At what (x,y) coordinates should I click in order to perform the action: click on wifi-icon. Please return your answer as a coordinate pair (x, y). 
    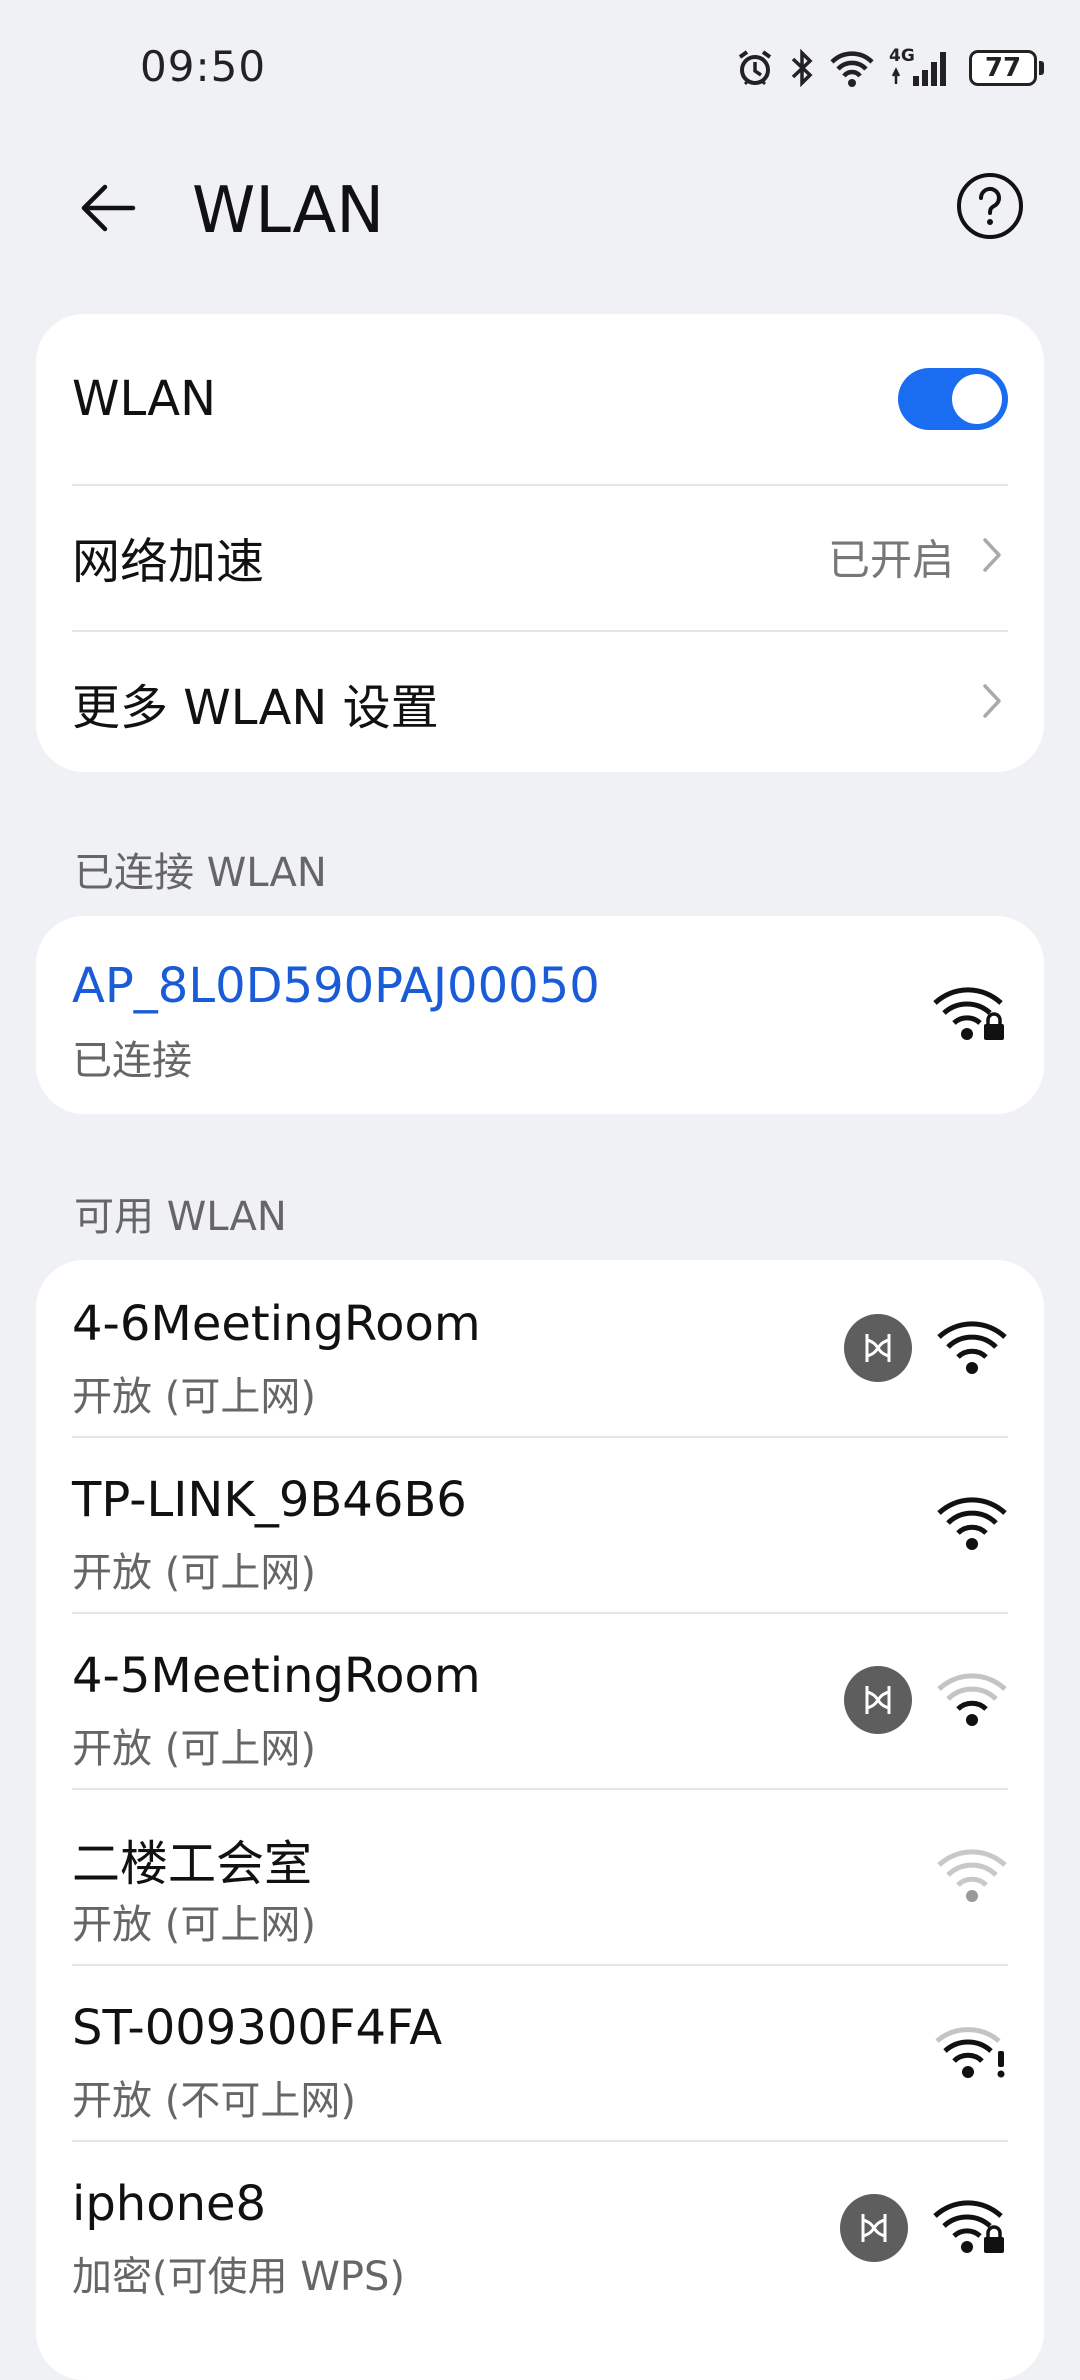
    Looking at the image, I should click on (852, 68).